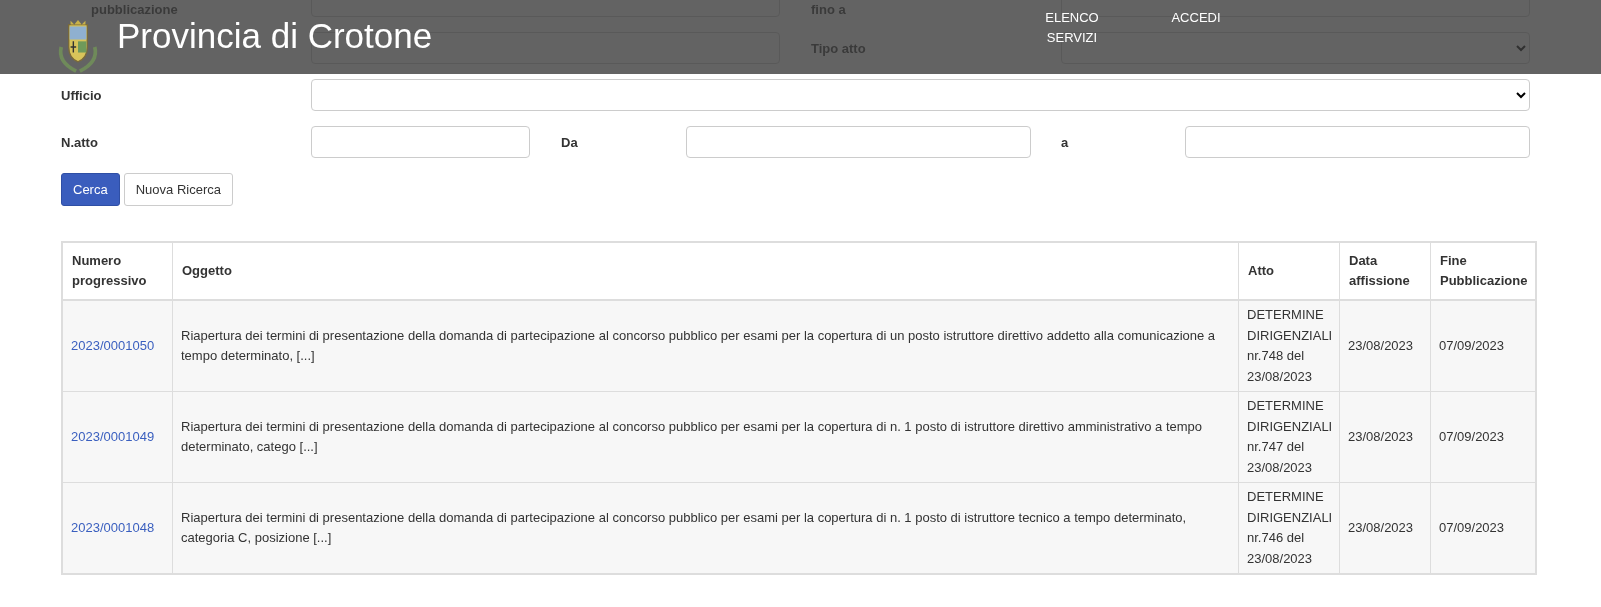  I want to click on field-label: Da, so click(569, 142).